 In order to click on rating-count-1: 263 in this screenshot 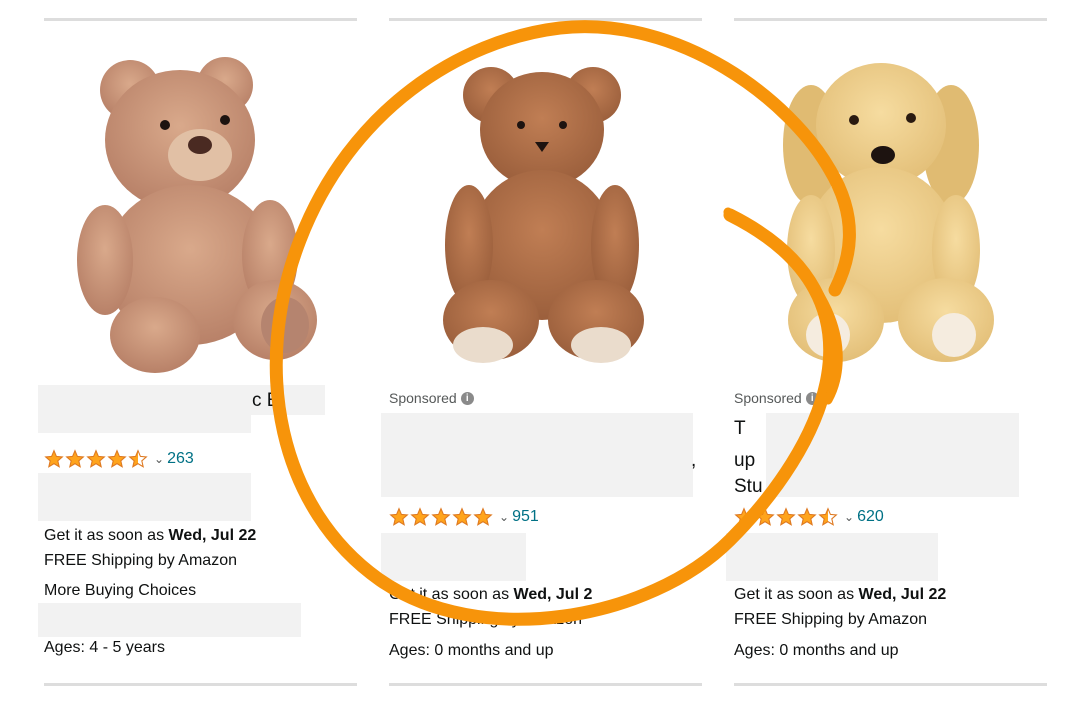, I will do `click(180, 459)`.